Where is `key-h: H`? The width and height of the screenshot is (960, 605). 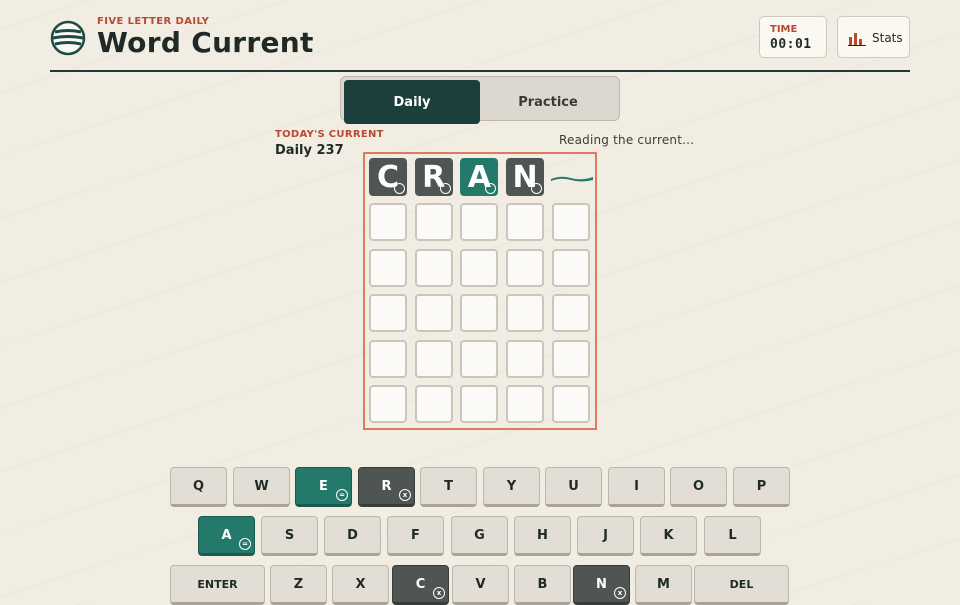 key-h: H is located at coordinates (542, 536).